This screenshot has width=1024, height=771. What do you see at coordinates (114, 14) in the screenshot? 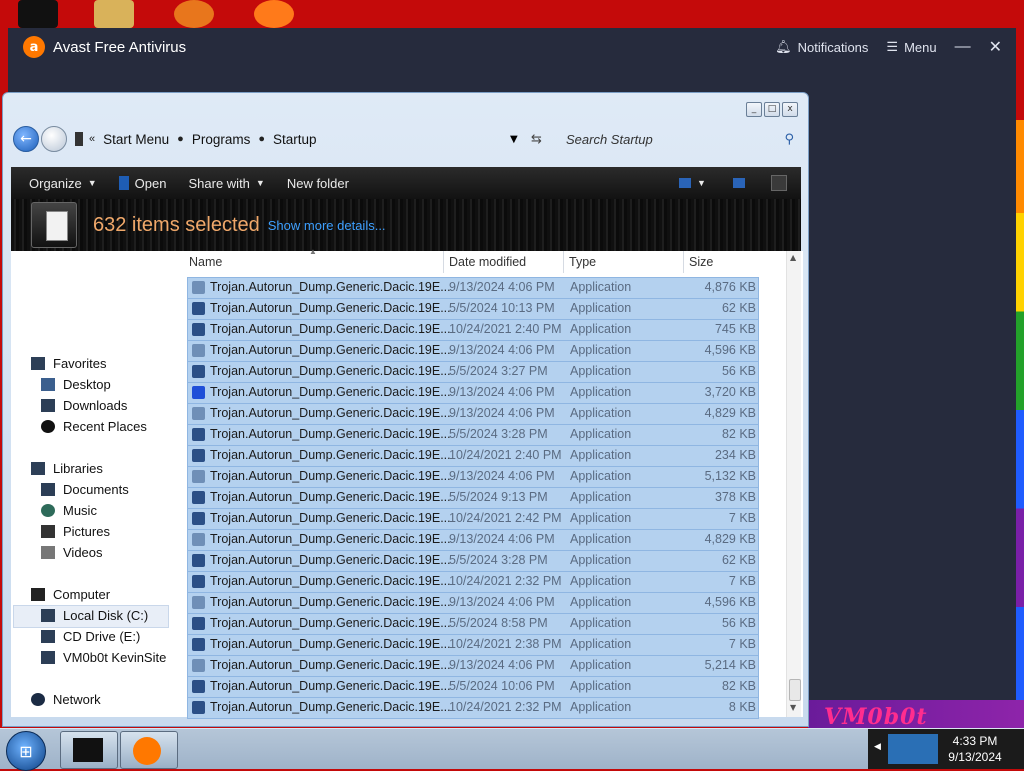
I see `desktop-icon-folder` at bounding box center [114, 14].